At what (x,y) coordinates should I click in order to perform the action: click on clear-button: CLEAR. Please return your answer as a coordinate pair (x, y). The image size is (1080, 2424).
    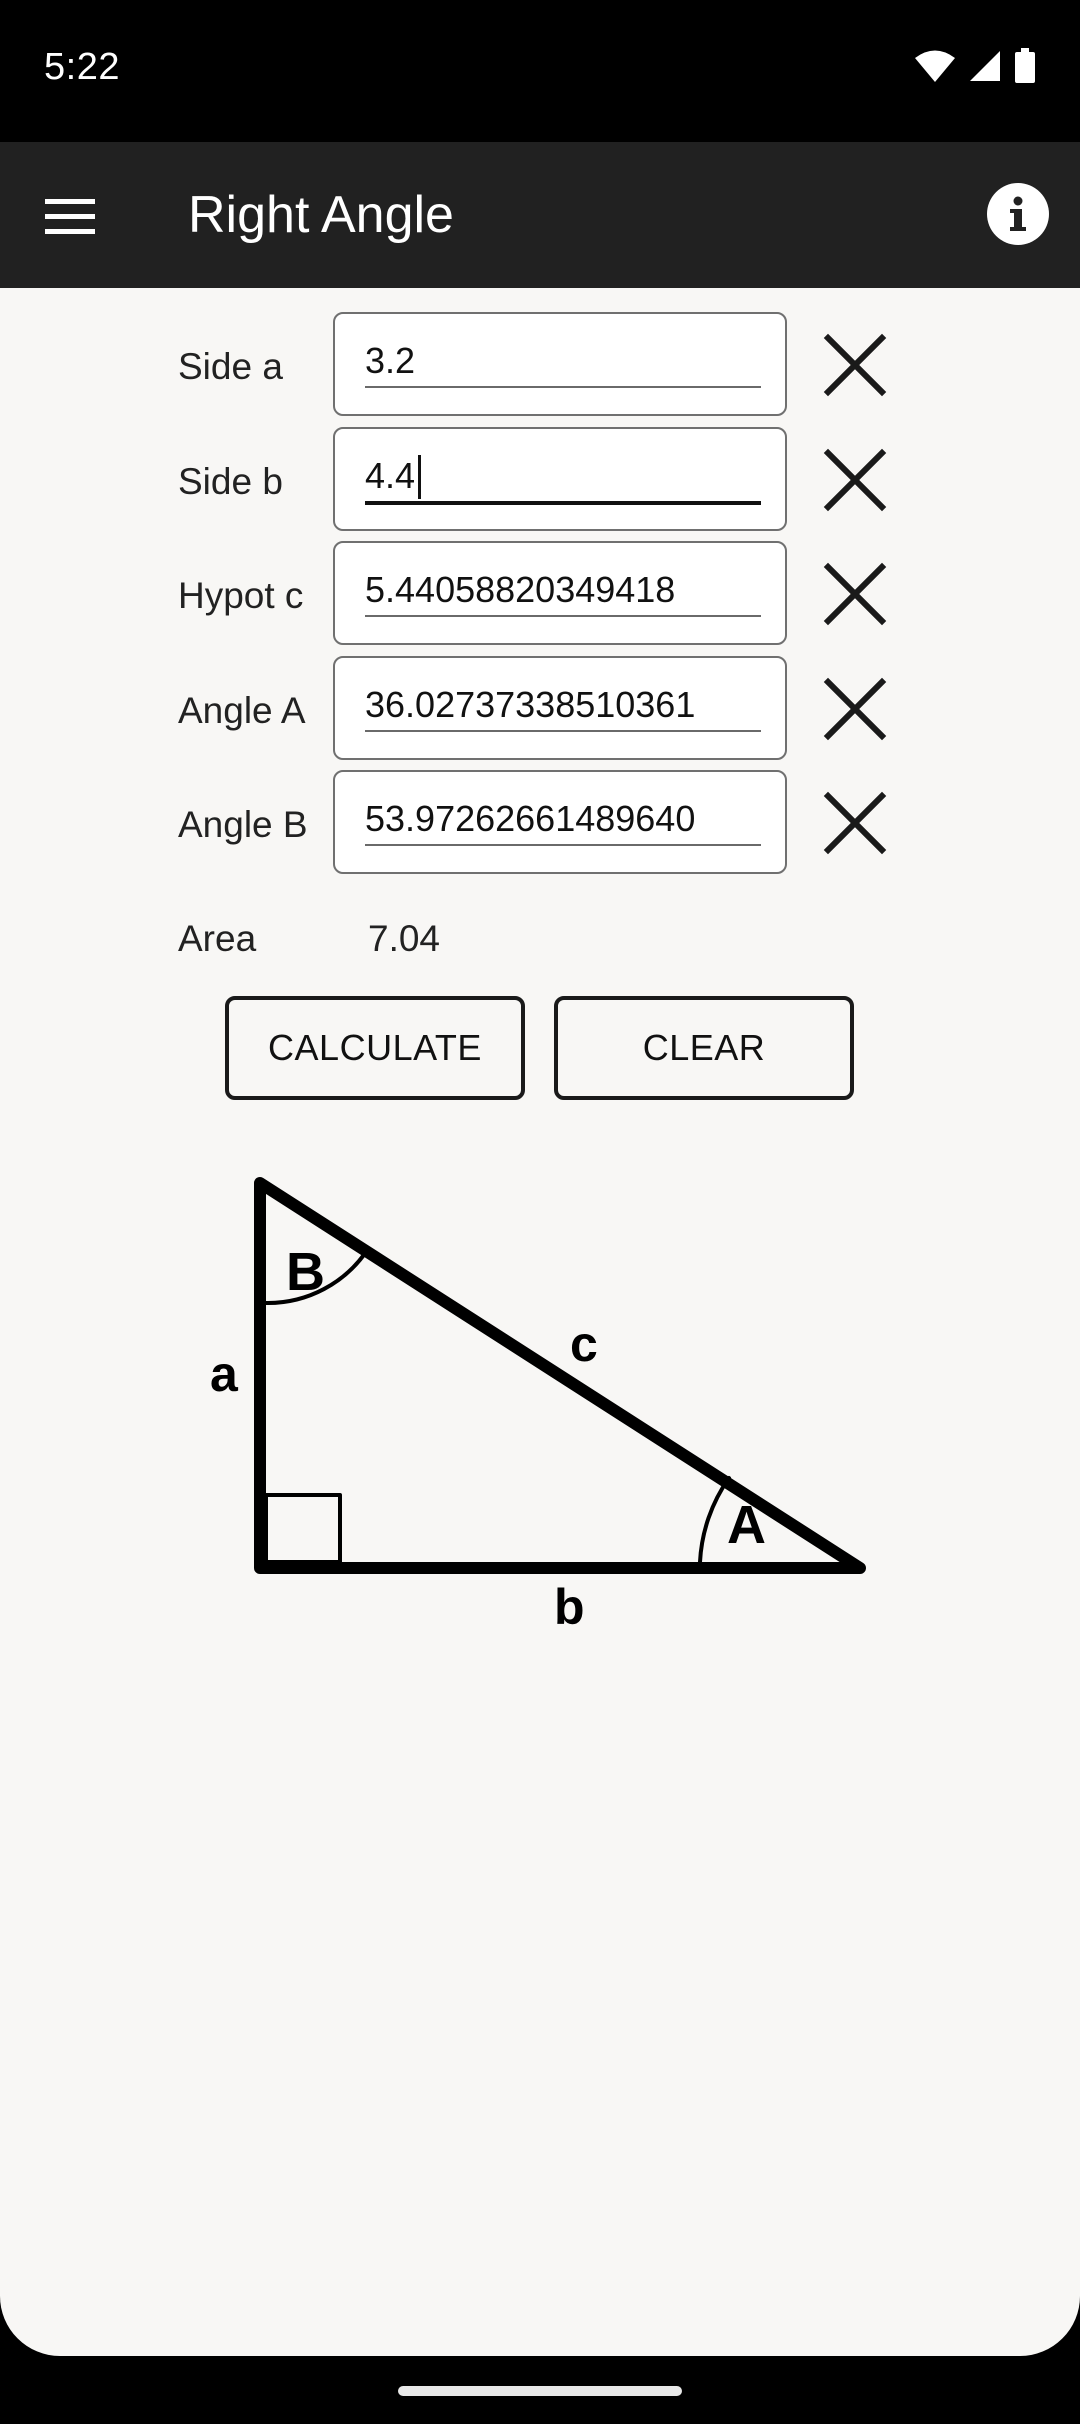
    Looking at the image, I should click on (704, 1048).